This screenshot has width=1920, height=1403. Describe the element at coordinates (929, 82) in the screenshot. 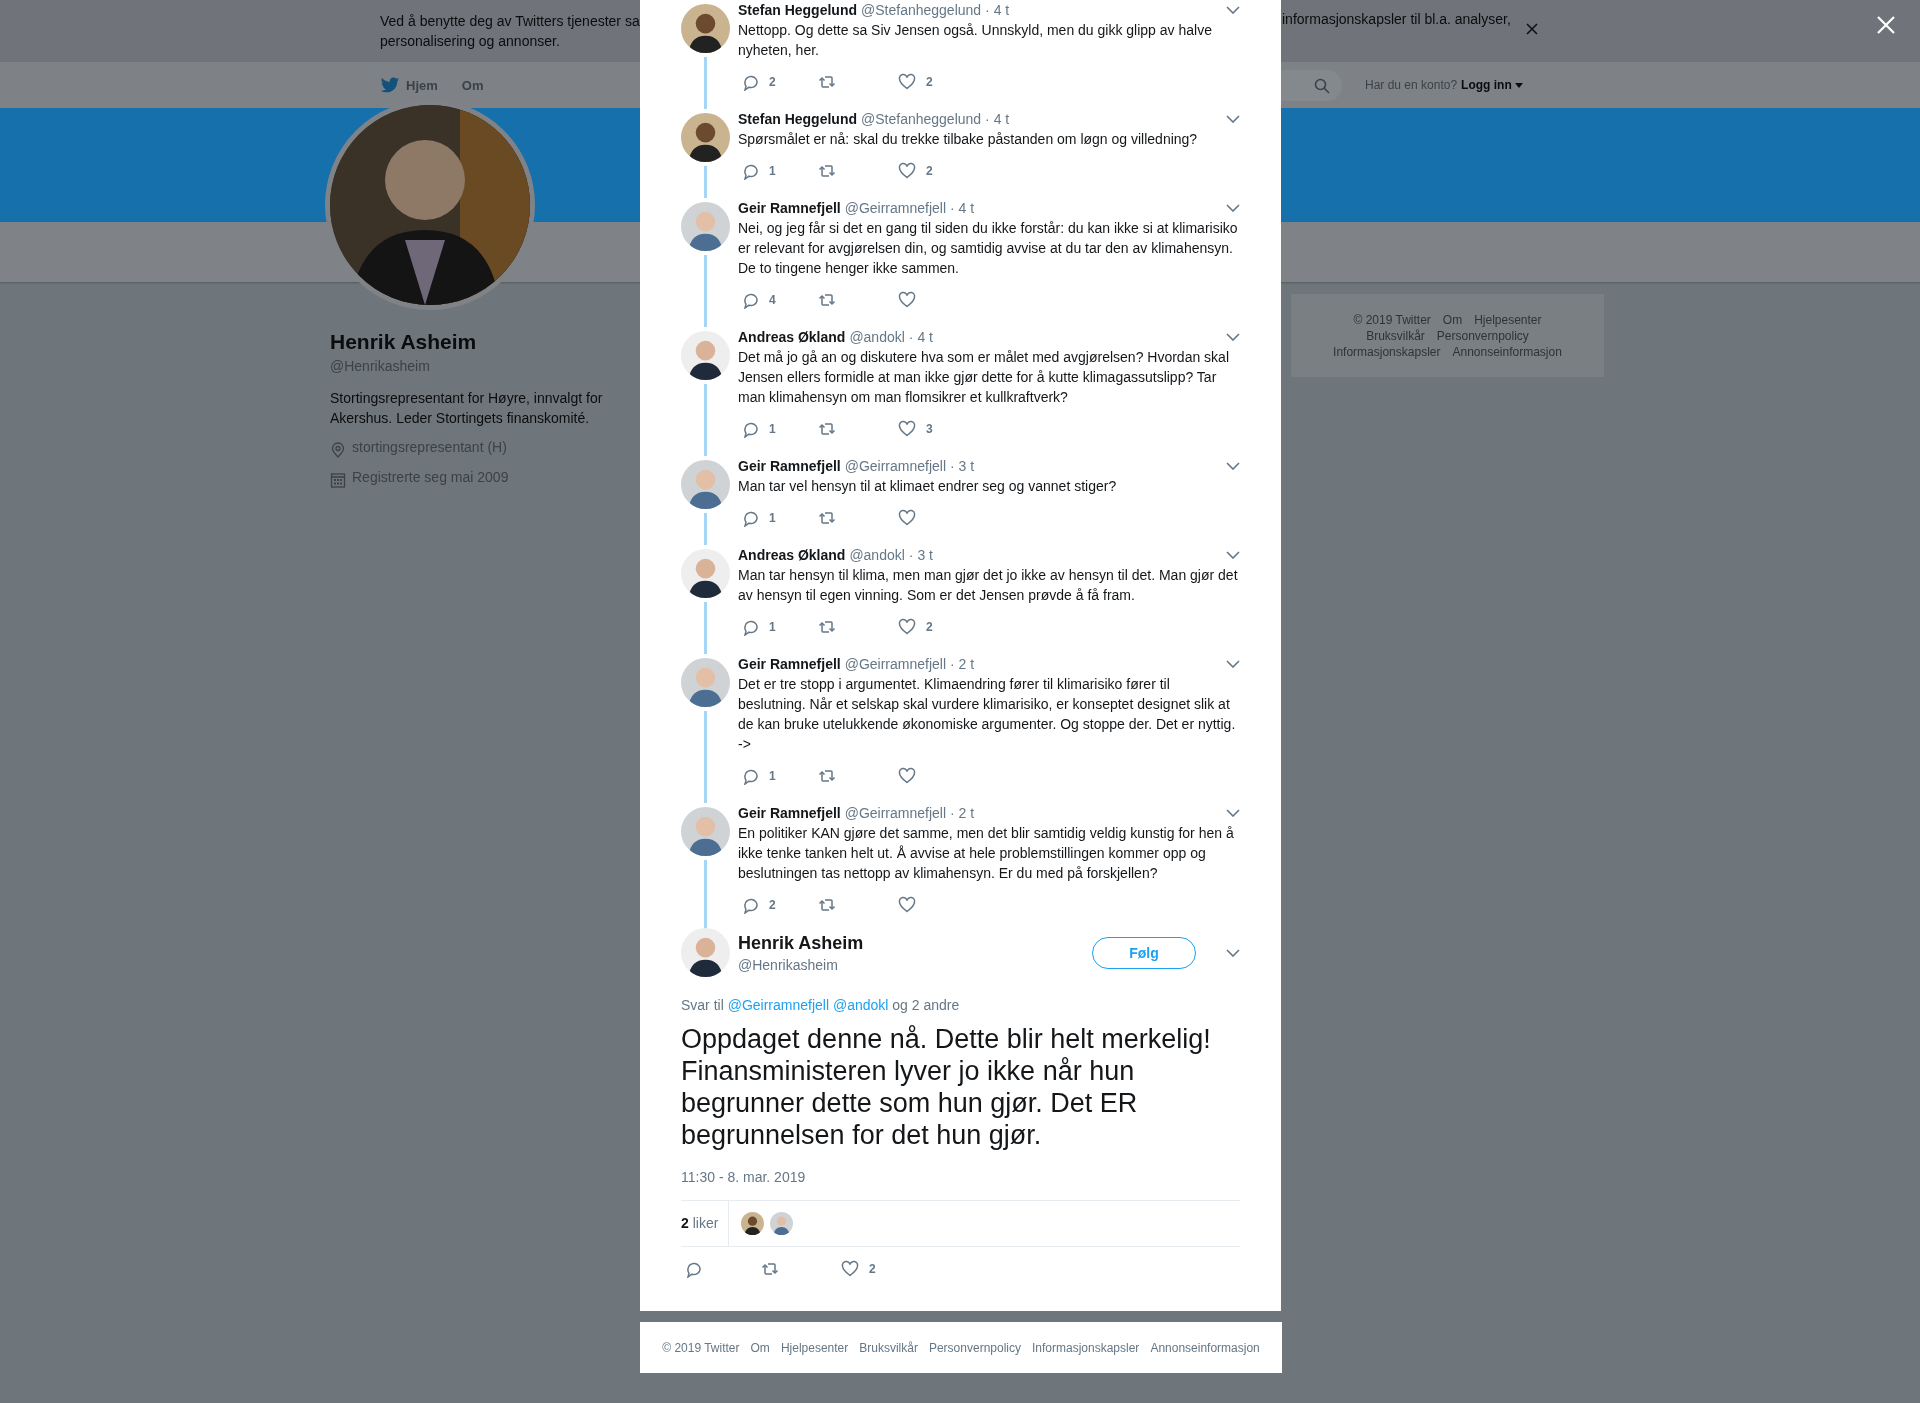

I see `like-count: 2` at that location.